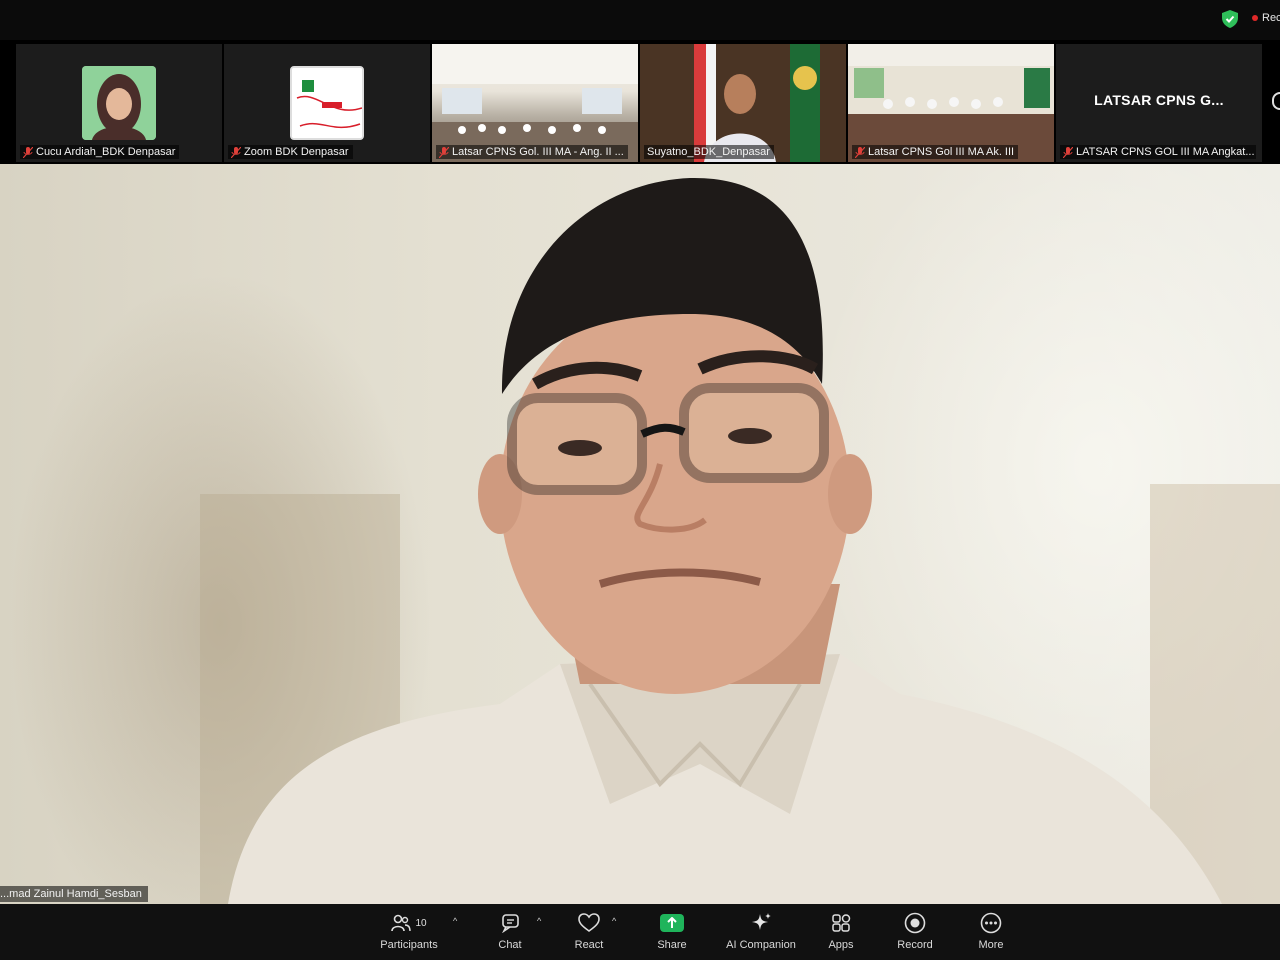  I want to click on sparkle-icon, so click(761, 921).